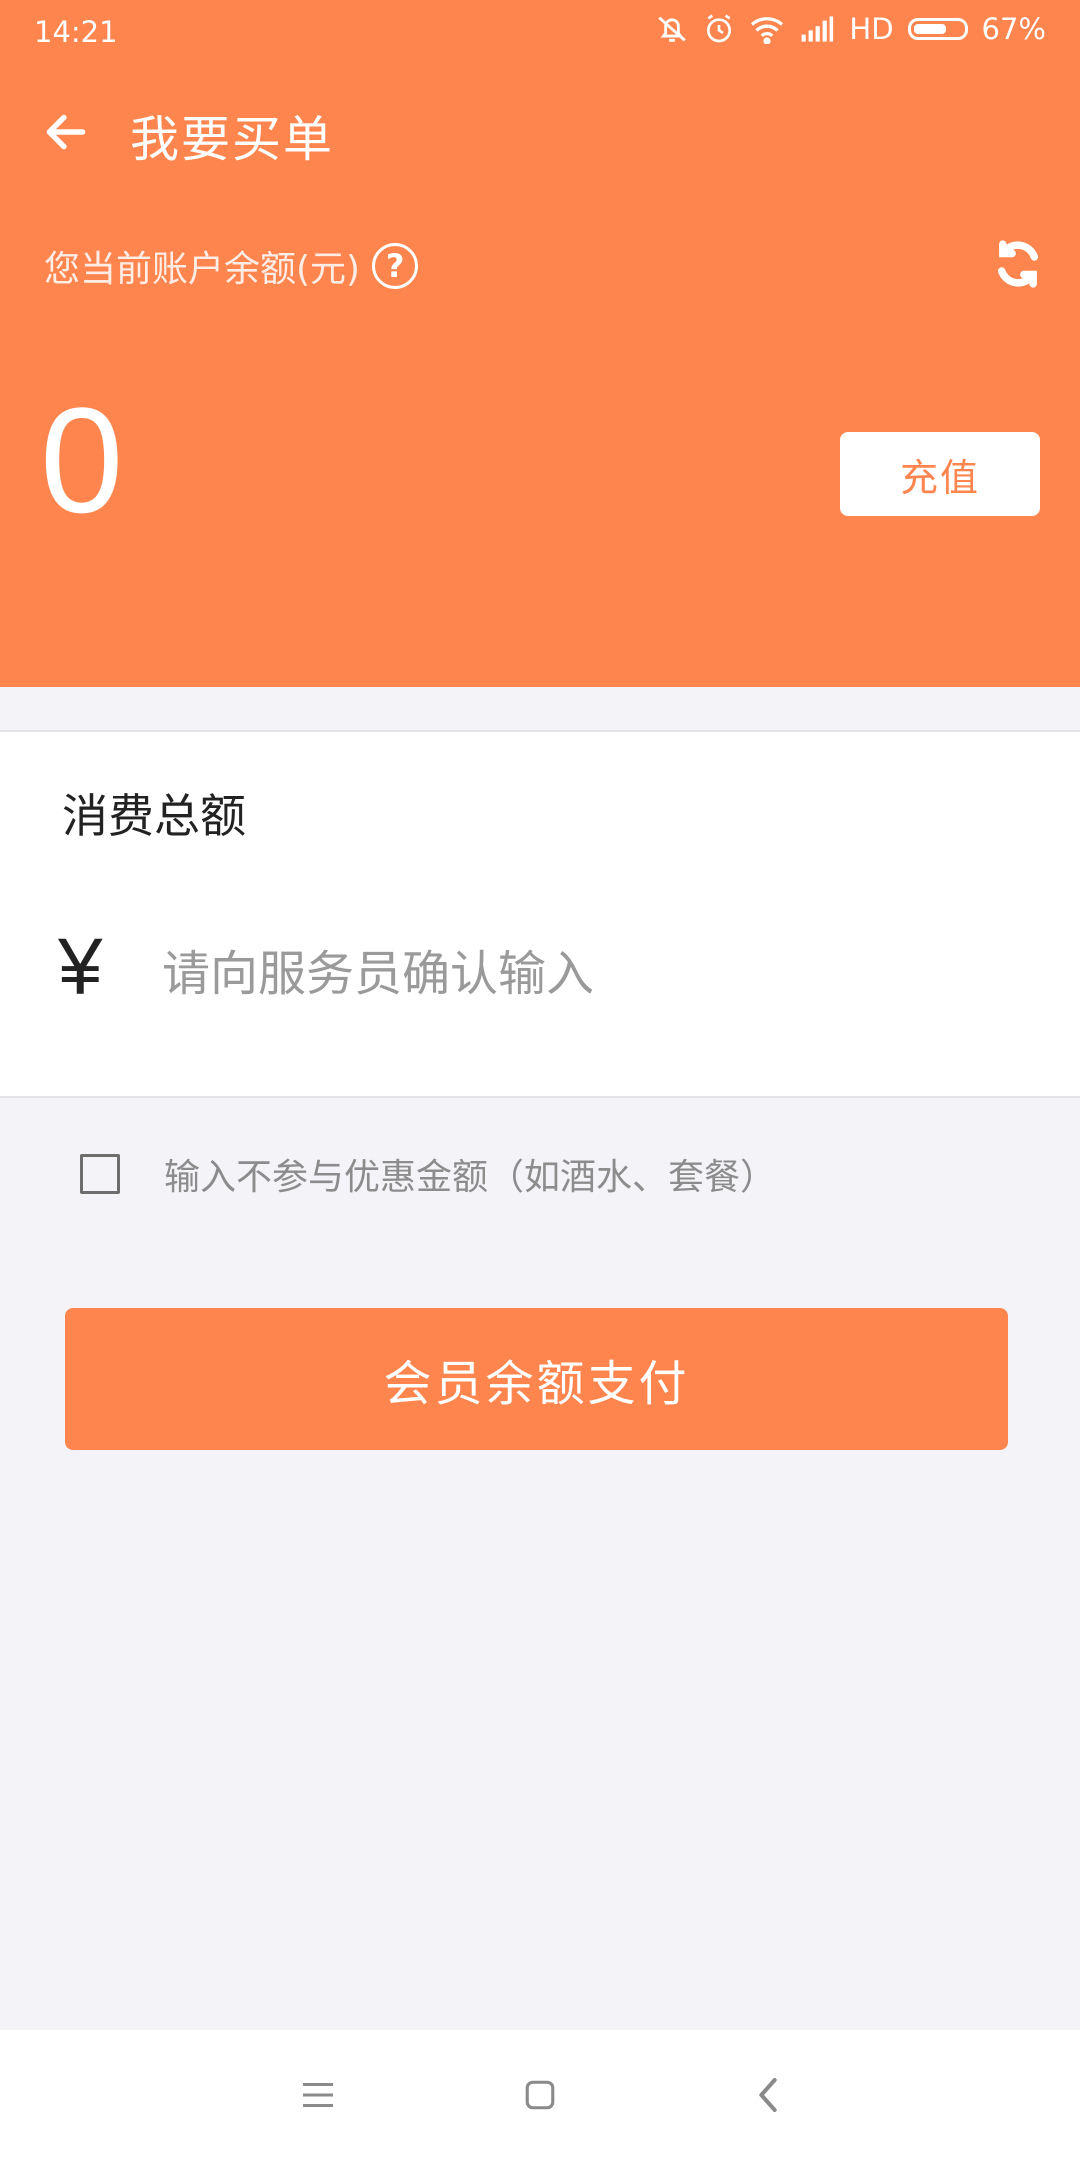 The width and height of the screenshot is (1080, 2160). I want to click on alarm-icon, so click(719, 29).